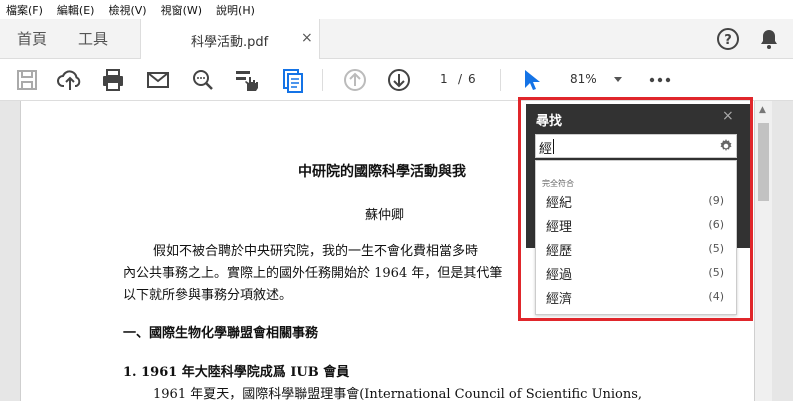 The height and width of the screenshot is (401, 793). I want to click on more-icon, so click(660, 80).